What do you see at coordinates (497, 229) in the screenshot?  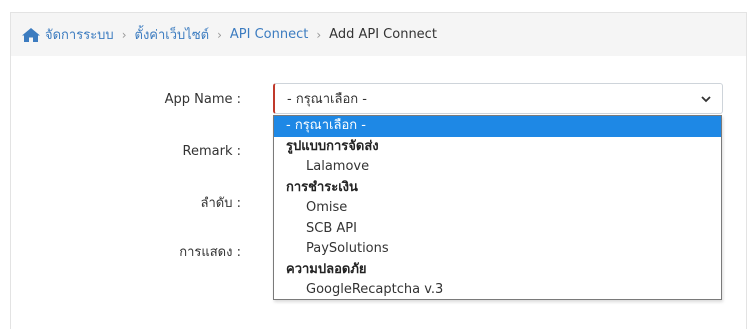 I see `dropdown-option-scb-api: SCB API` at bounding box center [497, 229].